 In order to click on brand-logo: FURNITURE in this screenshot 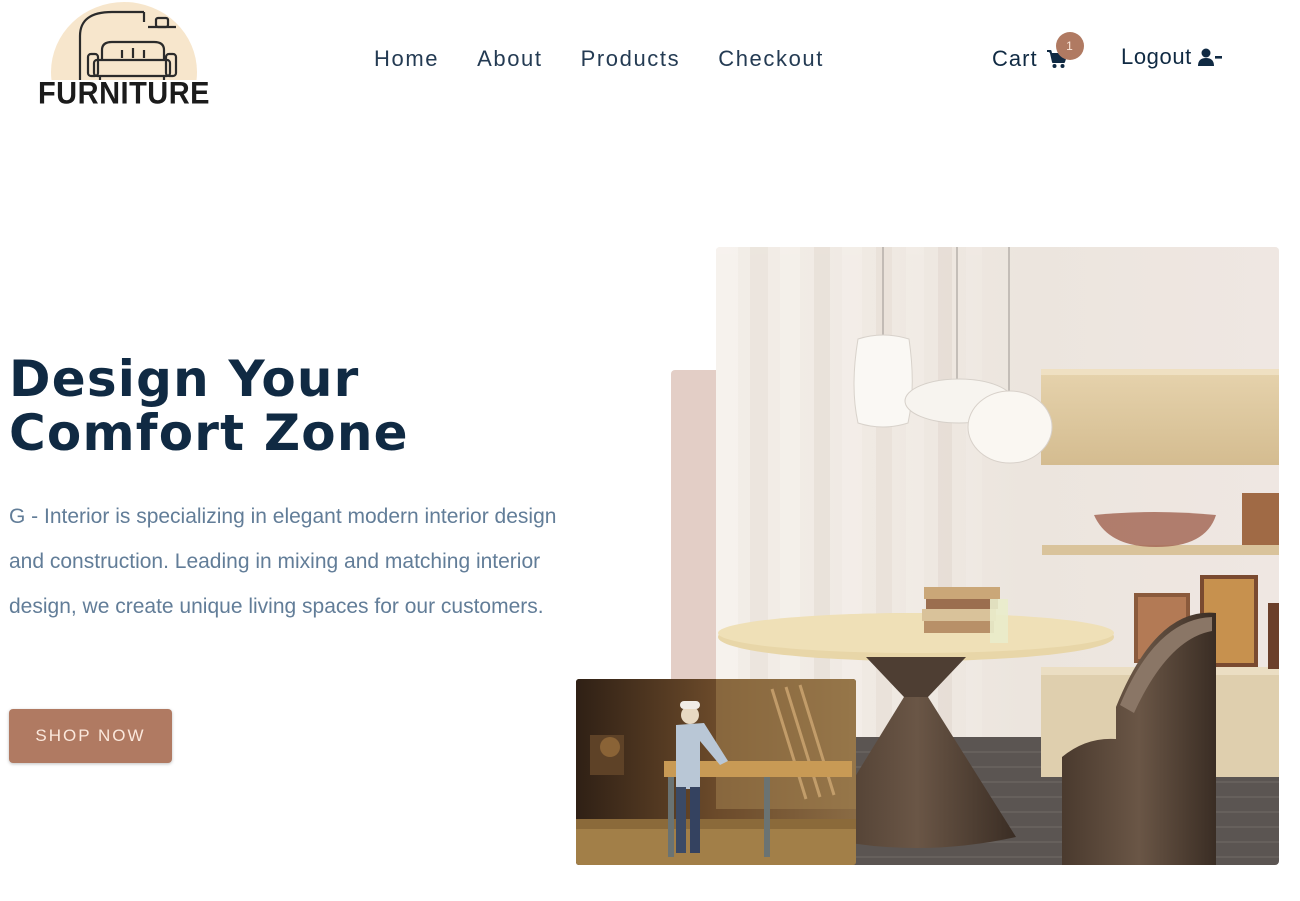, I will do `click(124, 57)`.